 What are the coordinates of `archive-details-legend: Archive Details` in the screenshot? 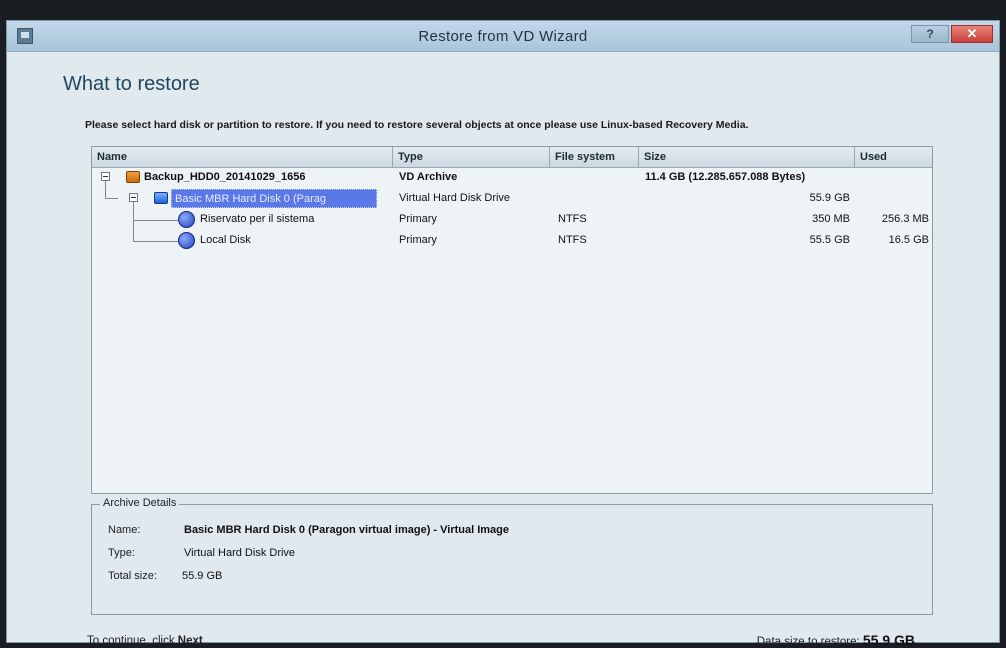 It's located at (140, 503).